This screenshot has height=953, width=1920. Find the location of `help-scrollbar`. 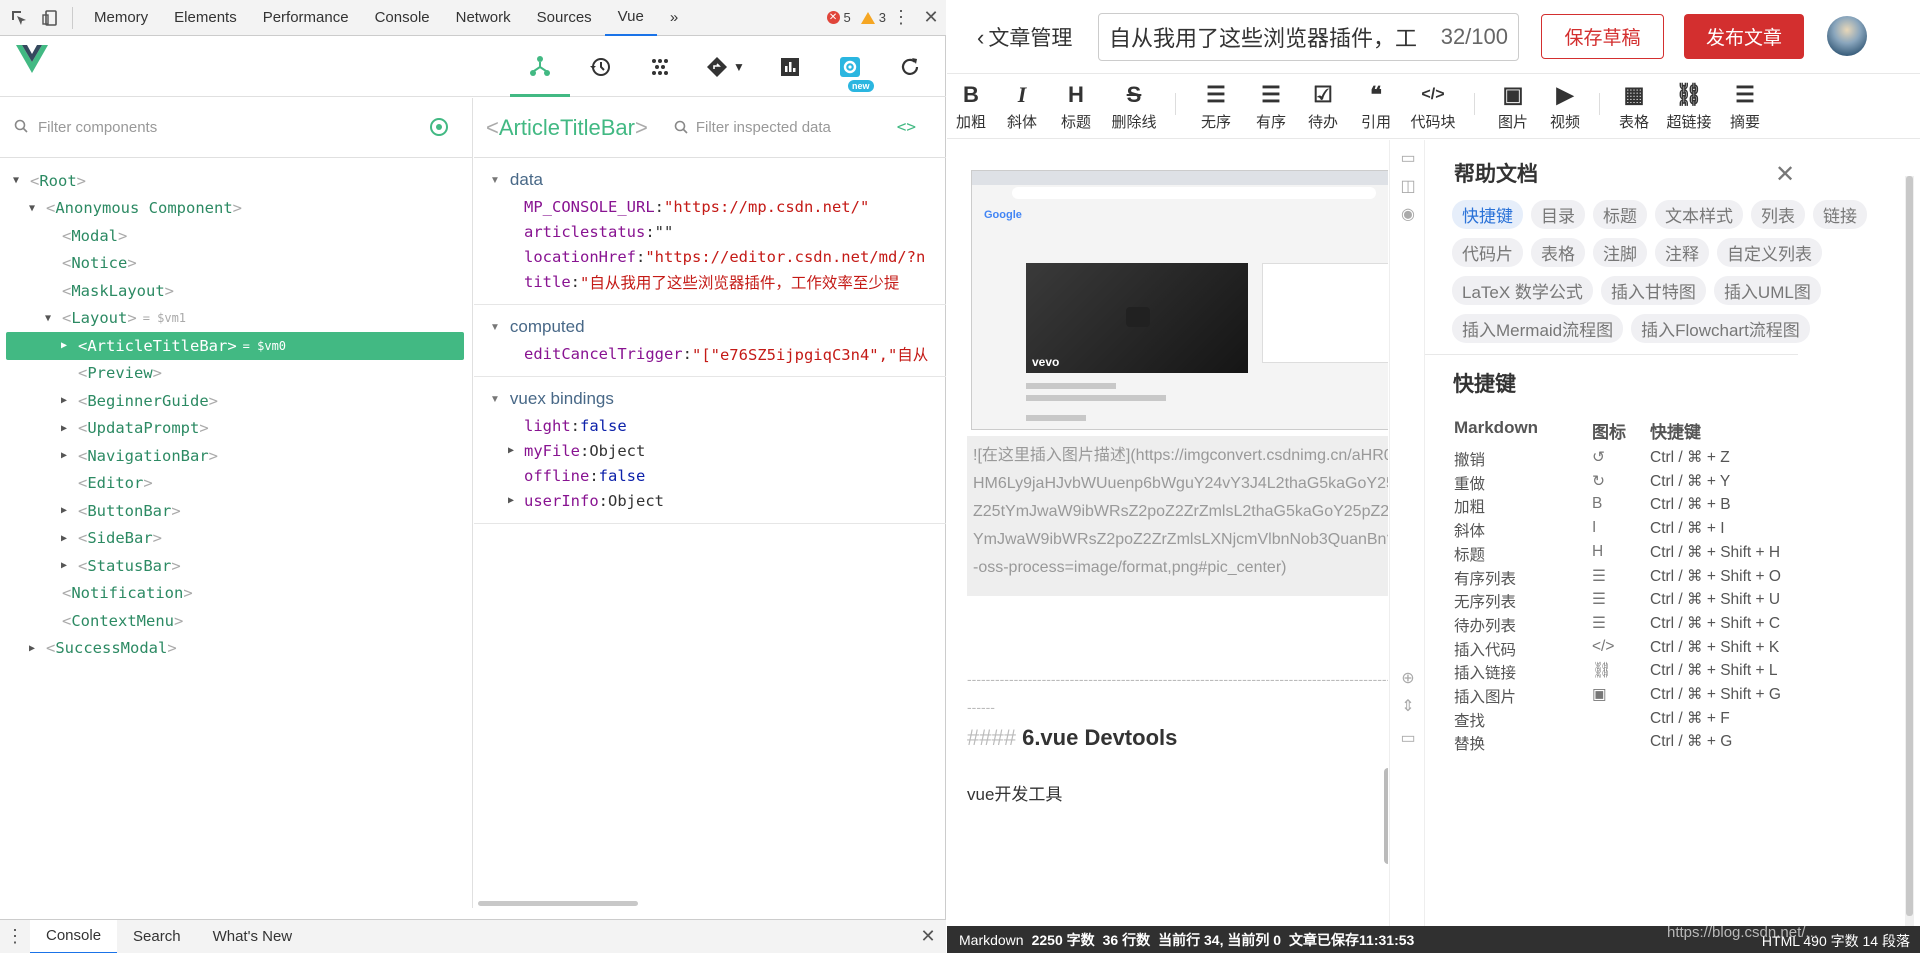

help-scrollbar is located at coordinates (1909, 551).